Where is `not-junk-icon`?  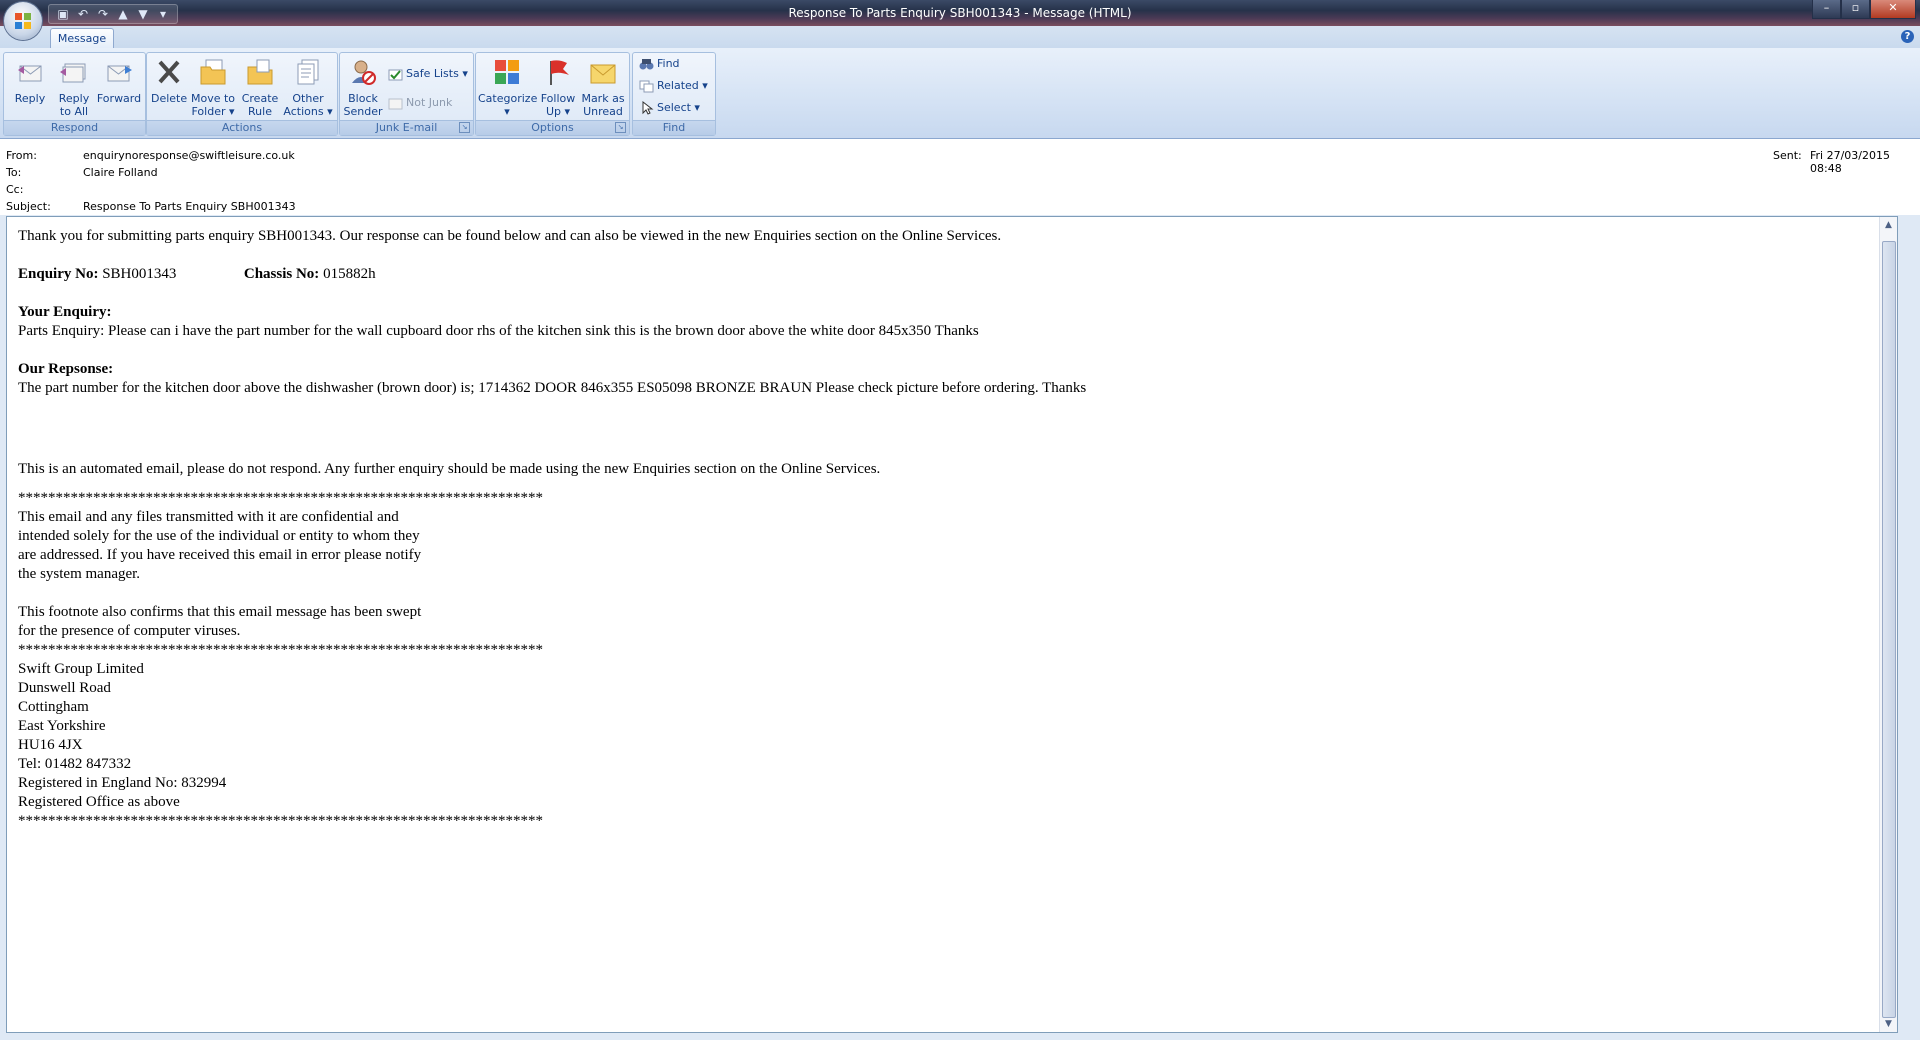 not-junk-icon is located at coordinates (395, 104).